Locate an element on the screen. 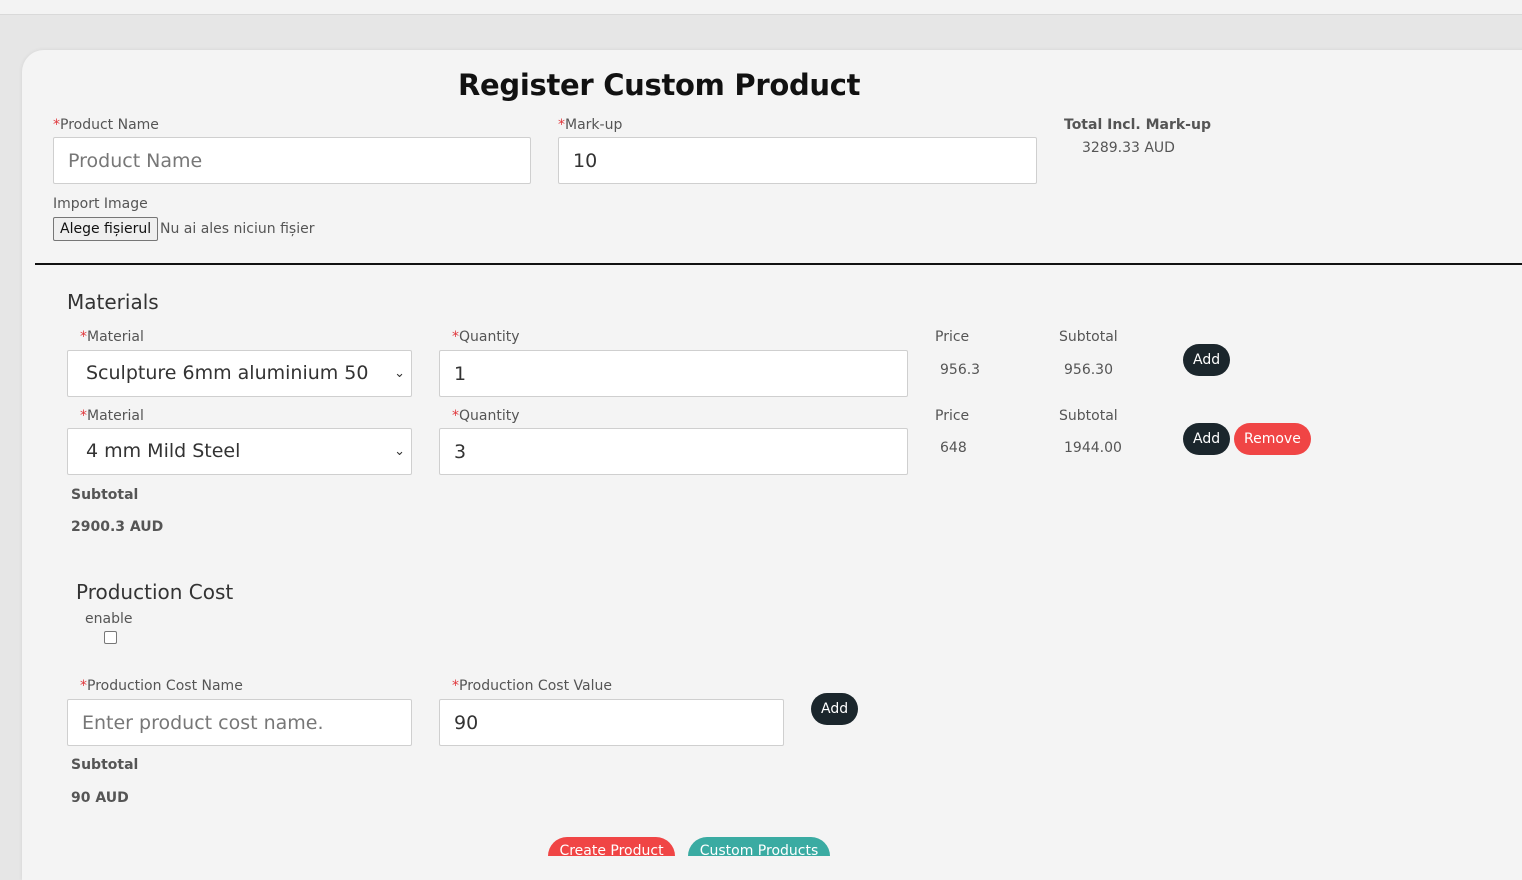  row-subtotal-value: 956.30 is located at coordinates (1088, 370).